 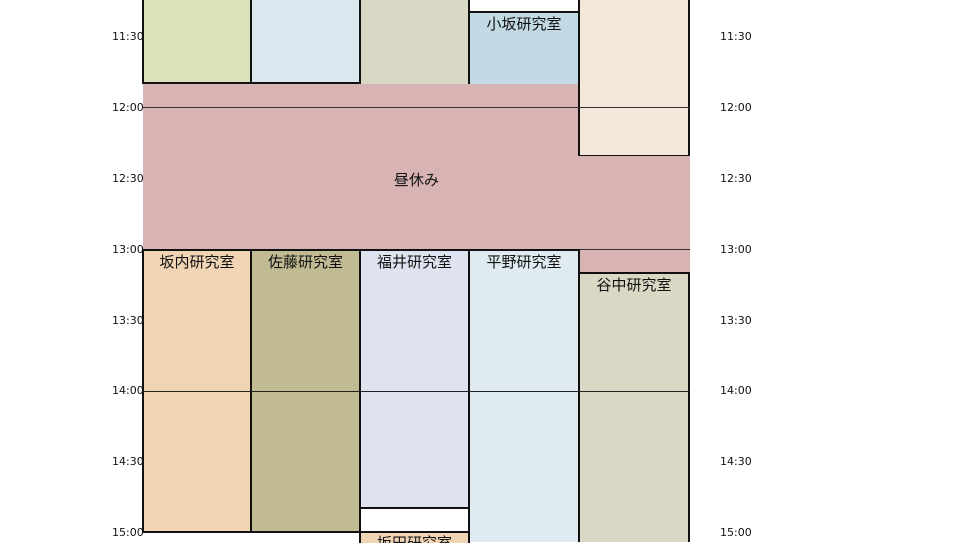 What do you see at coordinates (416, 179) in the screenshot?
I see `lunch-break-label: 昼休み` at bounding box center [416, 179].